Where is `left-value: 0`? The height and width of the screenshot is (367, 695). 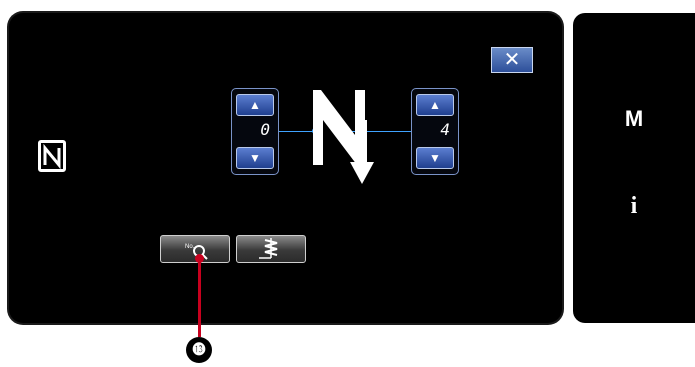 left-value: 0 is located at coordinates (265, 129).